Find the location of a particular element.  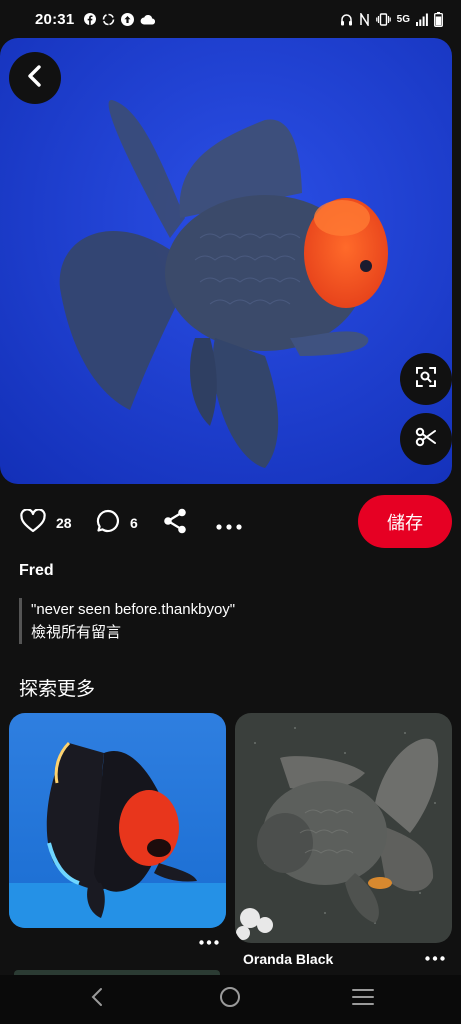

like-button: 28 is located at coordinates (46, 522).